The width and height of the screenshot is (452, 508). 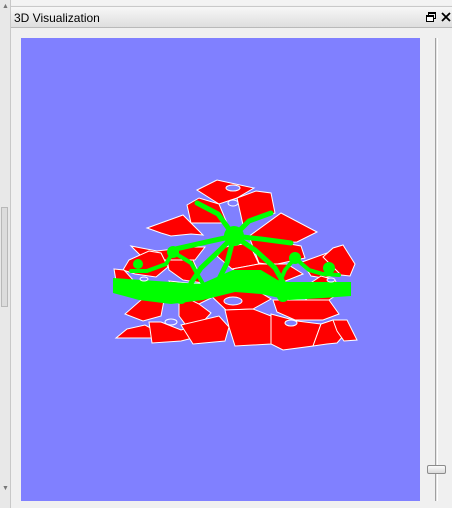 I want to click on zoom-slider-thumb, so click(x=436, y=469).